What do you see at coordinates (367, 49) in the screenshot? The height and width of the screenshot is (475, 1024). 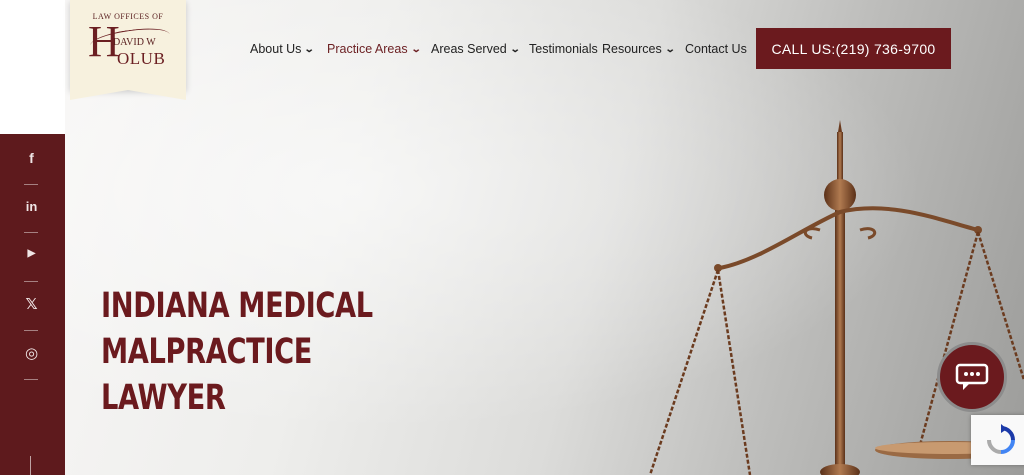 I see `nav-label: Practice Areas` at bounding box center [367, 49].